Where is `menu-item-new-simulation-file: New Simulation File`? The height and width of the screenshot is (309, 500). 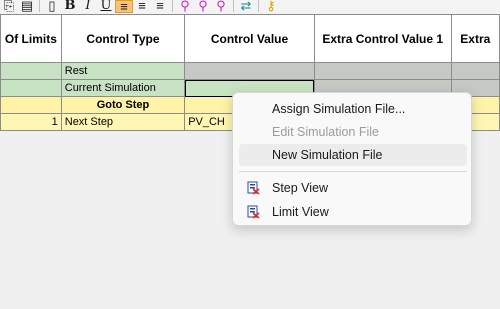
menu-item-new-simulation-file: New Simulation File is located at coordinates (353, 155).